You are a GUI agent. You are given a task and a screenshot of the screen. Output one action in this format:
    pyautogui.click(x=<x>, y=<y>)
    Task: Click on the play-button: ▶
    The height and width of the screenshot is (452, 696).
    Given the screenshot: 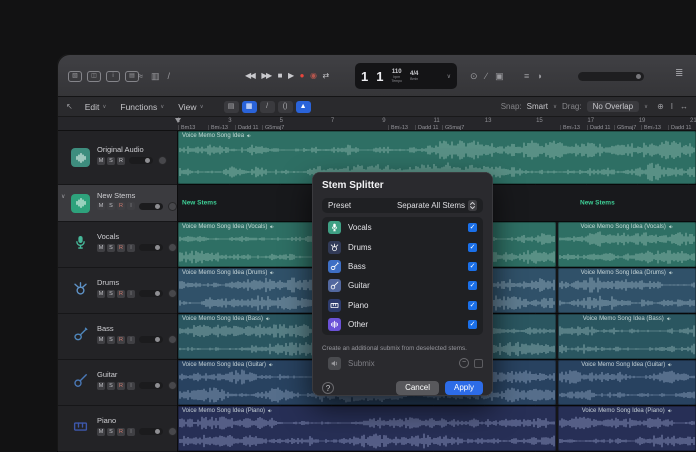 What is the action you would take?
    pyautogui.click(x=291, y=76)
    